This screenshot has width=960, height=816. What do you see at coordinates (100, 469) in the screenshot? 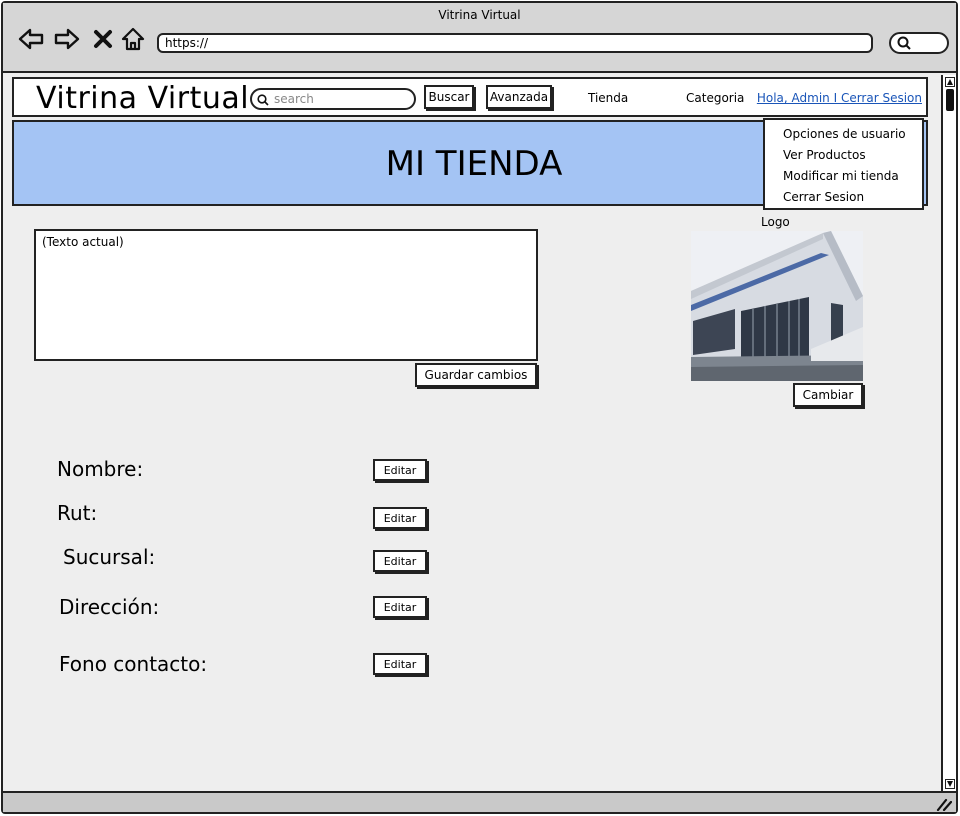
I see `field-label-nombre: Nombre:` at bounding box center [100, 469].